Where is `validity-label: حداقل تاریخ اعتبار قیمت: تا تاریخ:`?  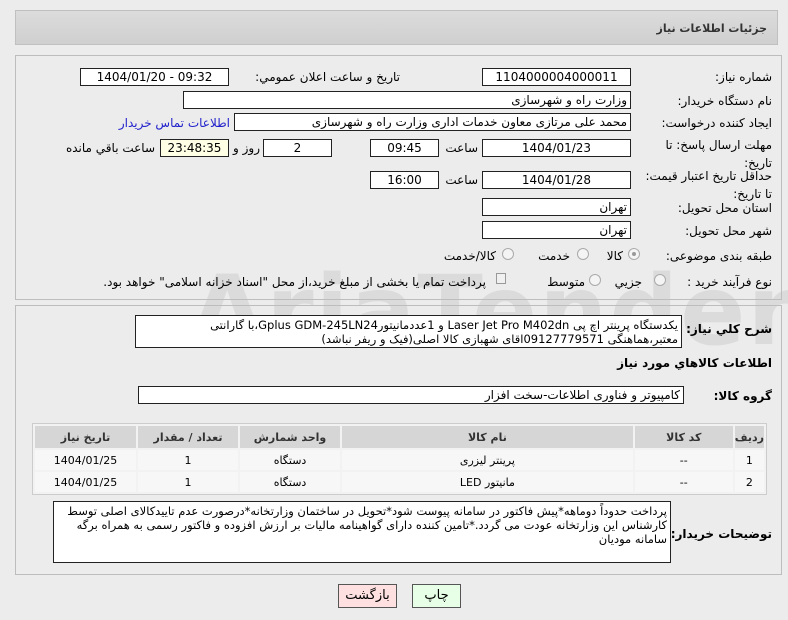 validity-label: حداقل تاریخ اعتبار قیمت: تا تاریخ: is located at coordinates (708, 185).